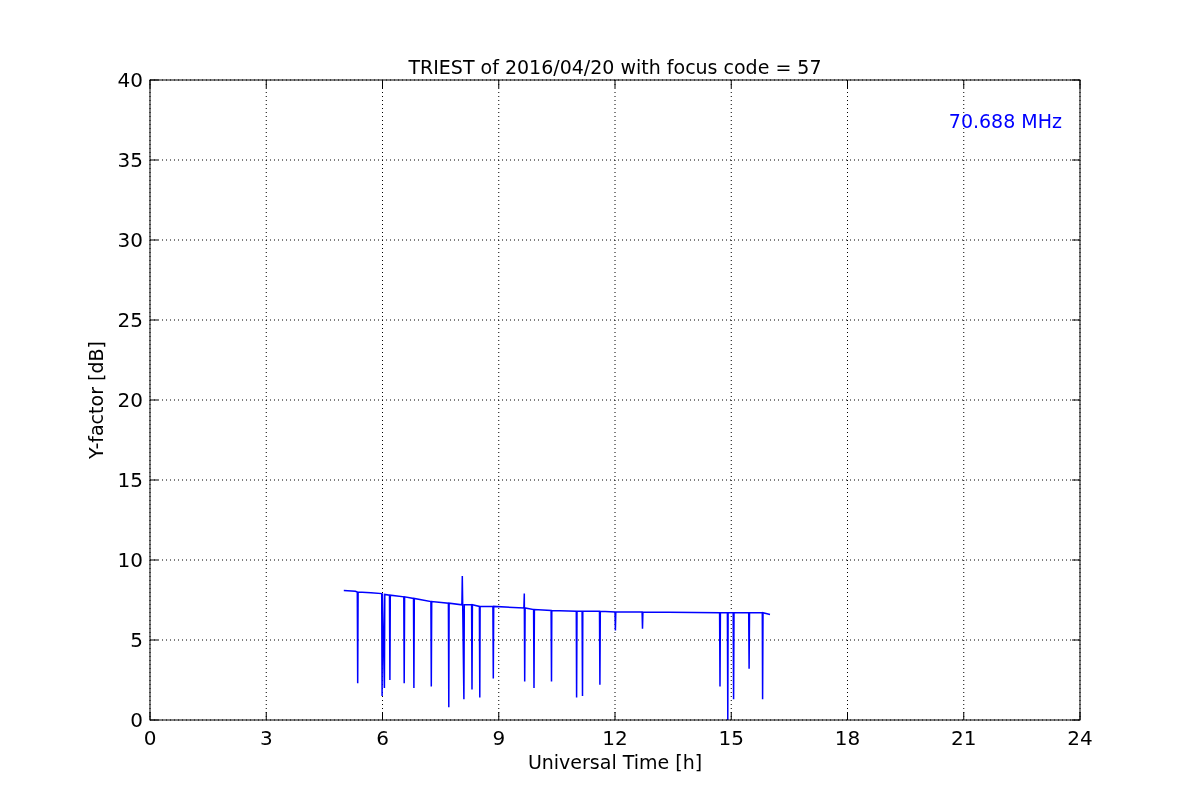 This screenshot has height=800, width=1200. Describe the element at coordinates (1005, 121) in the screenshot. I see `frequency-label: 70.688 MHz` at that location.